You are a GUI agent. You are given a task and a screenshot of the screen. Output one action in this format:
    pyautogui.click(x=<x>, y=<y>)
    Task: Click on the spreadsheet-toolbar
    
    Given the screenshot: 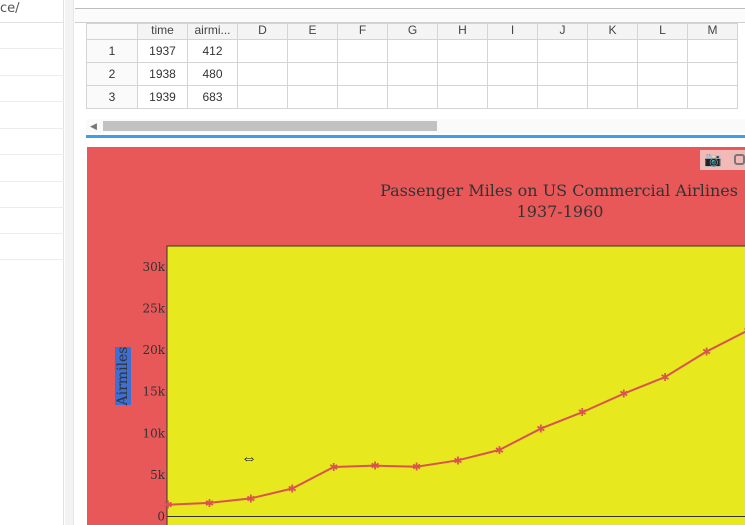 What is the action you would take?
    pyautogui.click(x=410, y=15)
    